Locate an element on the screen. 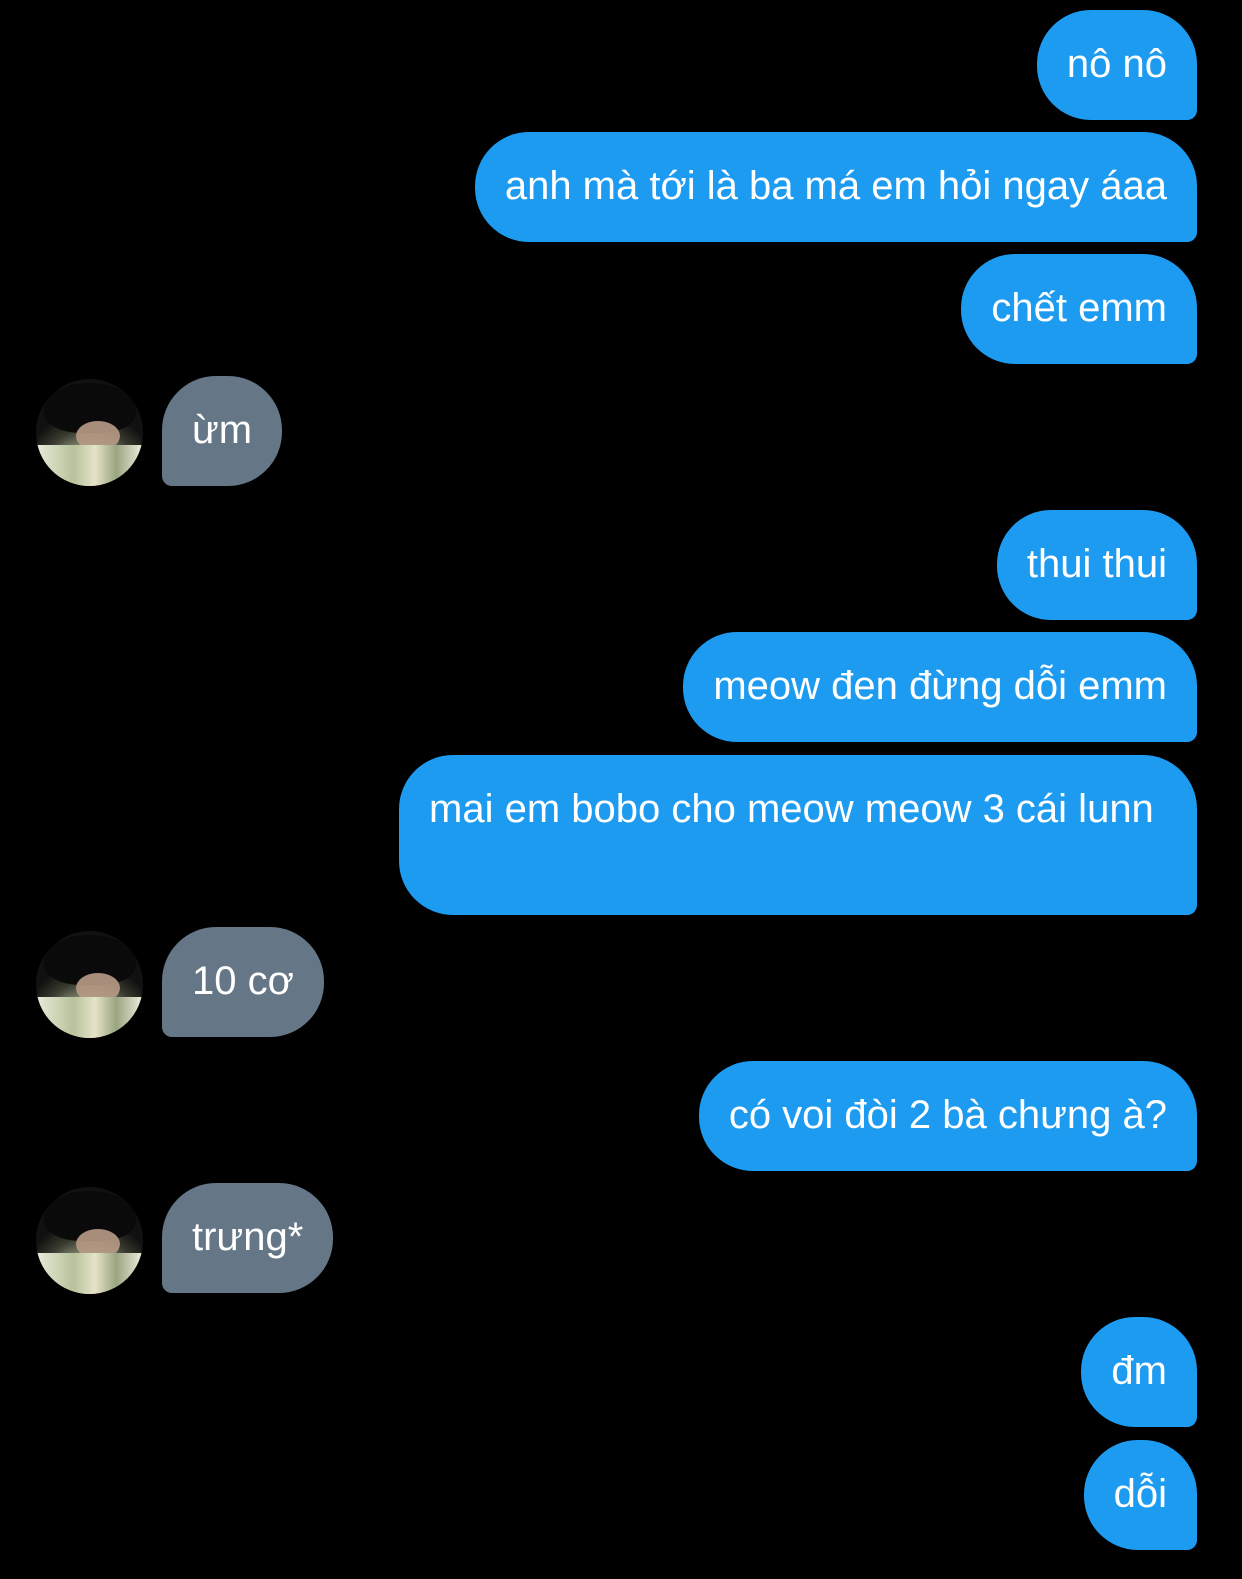 This screenshot has width=1242, height=1579. incoming-message: ừm is located at coordinates (222, 431).